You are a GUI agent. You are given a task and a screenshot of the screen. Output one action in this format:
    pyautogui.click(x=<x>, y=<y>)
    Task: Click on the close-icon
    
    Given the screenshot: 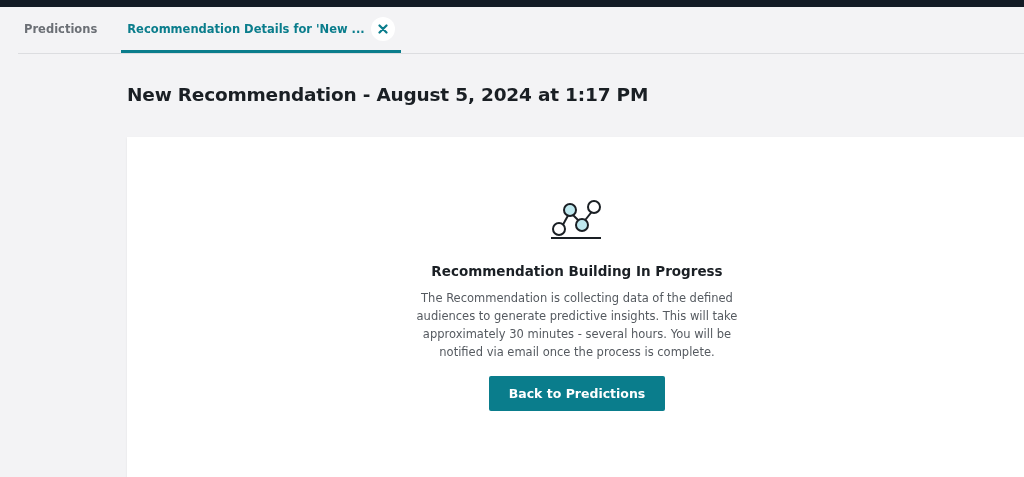 What is the action you would take?
    pyautogui.click(x=382, y=28)
    